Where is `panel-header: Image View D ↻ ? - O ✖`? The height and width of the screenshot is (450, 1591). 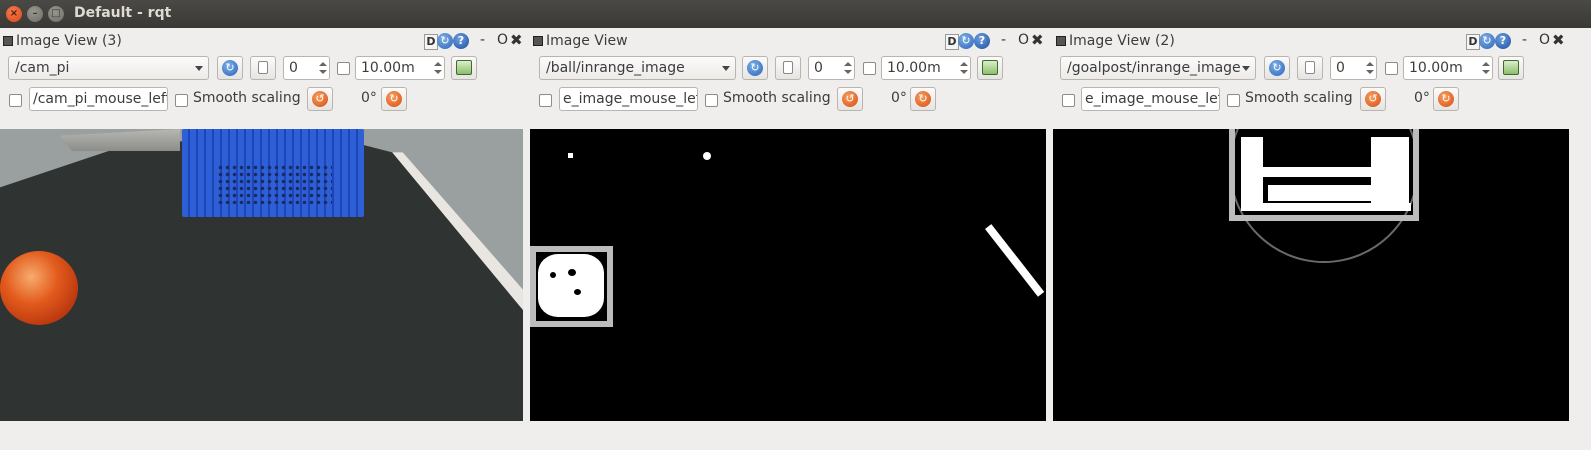 panel-header: Image View D ↻ ? - O ✖ is located at coordinates (790, 42).